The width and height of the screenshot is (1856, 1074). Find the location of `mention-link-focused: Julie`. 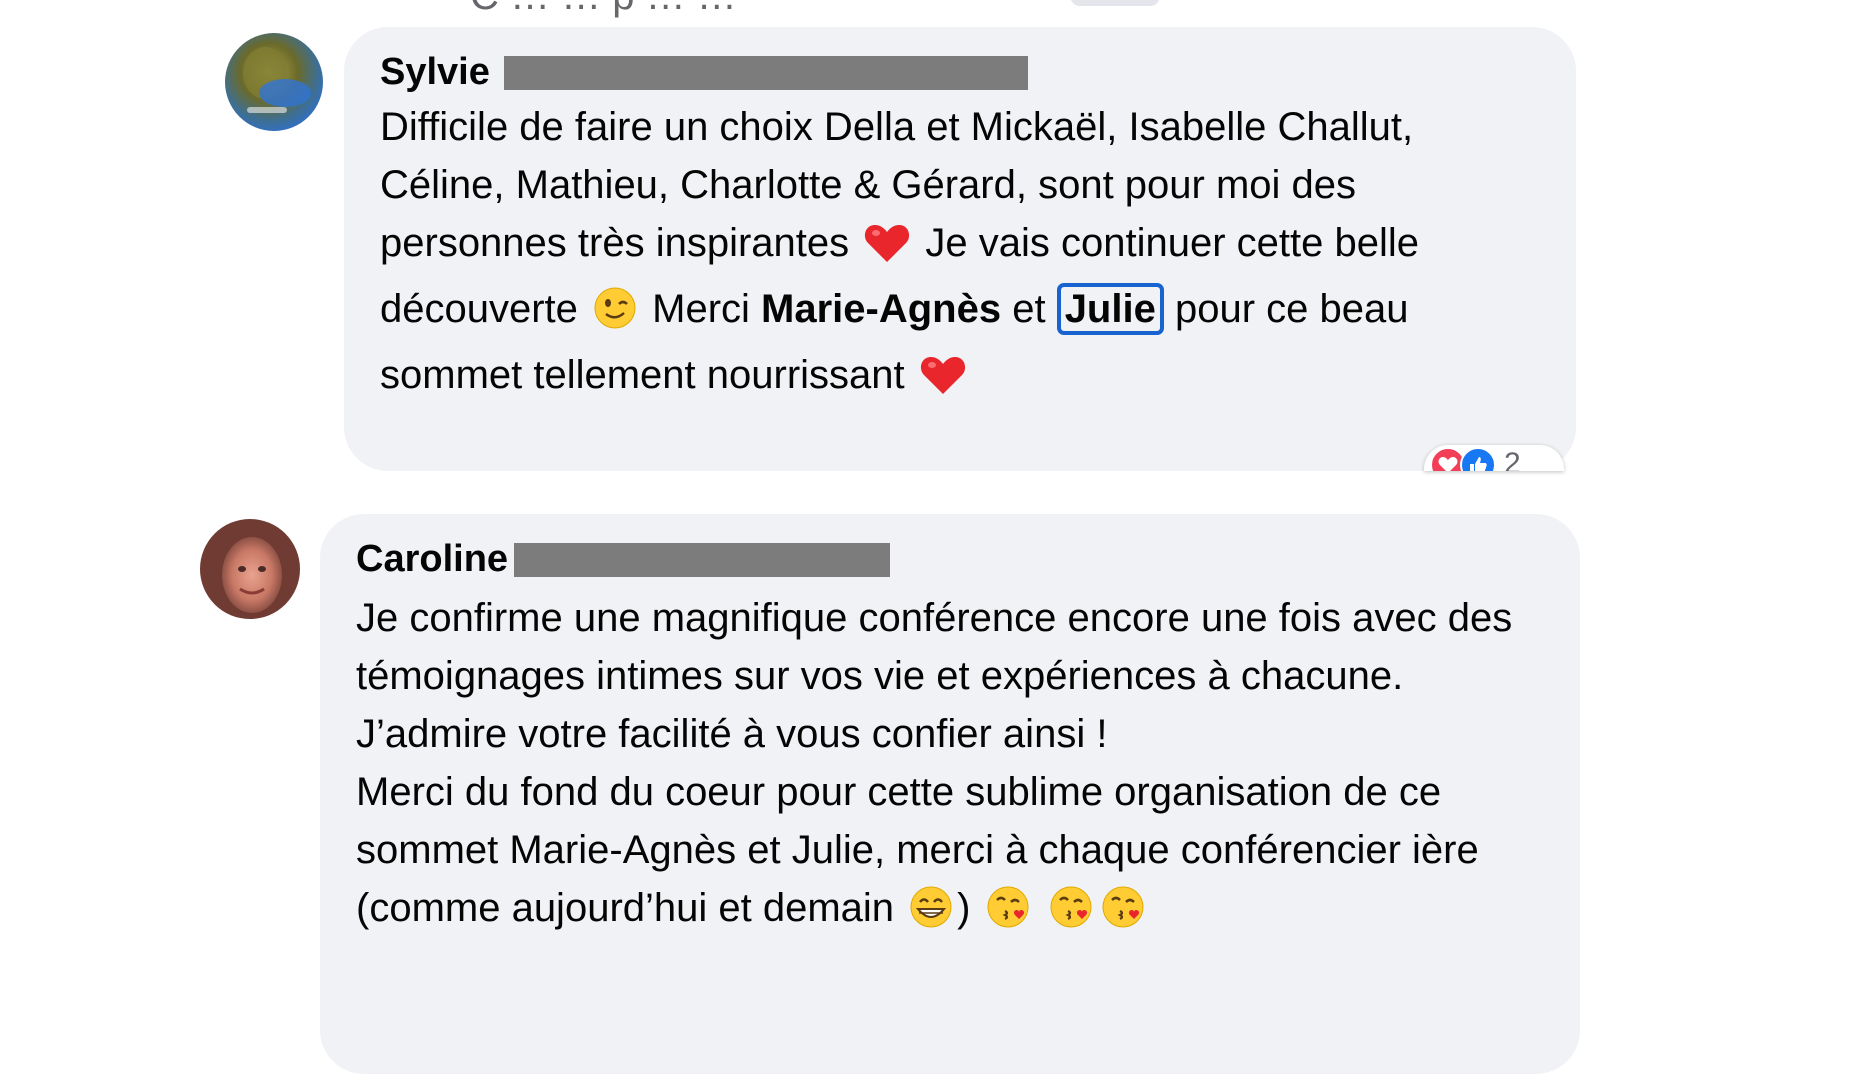

mention-link-focused: Julie is located at coordinates (1110, 309).